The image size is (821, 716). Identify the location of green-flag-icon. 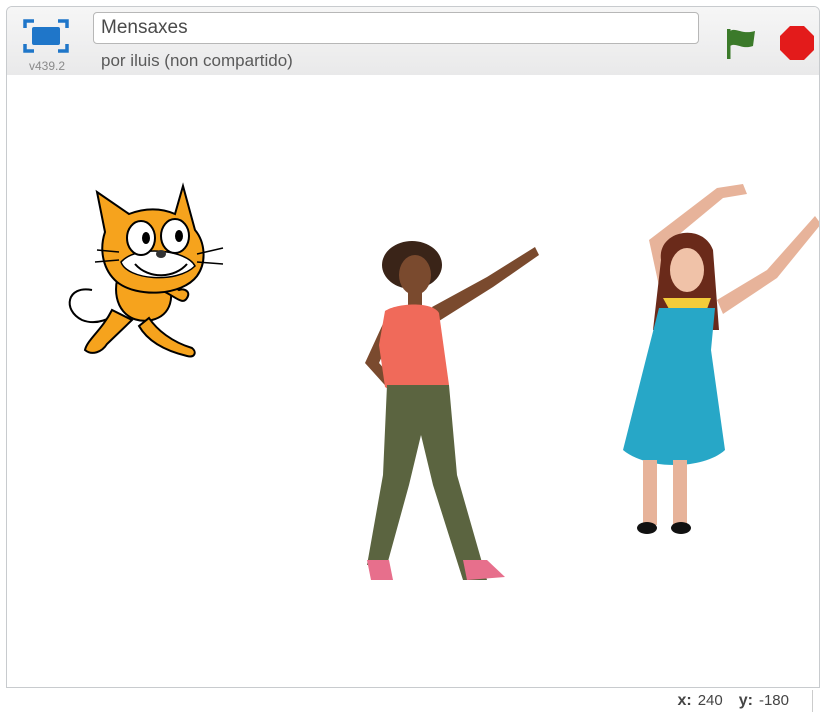
(741, 44).